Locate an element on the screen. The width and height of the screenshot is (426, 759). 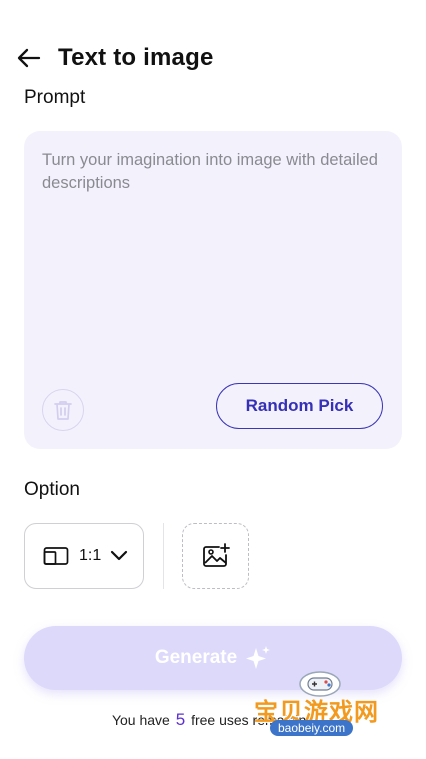
arrow-left-icon is located at coordinates (29, 58).